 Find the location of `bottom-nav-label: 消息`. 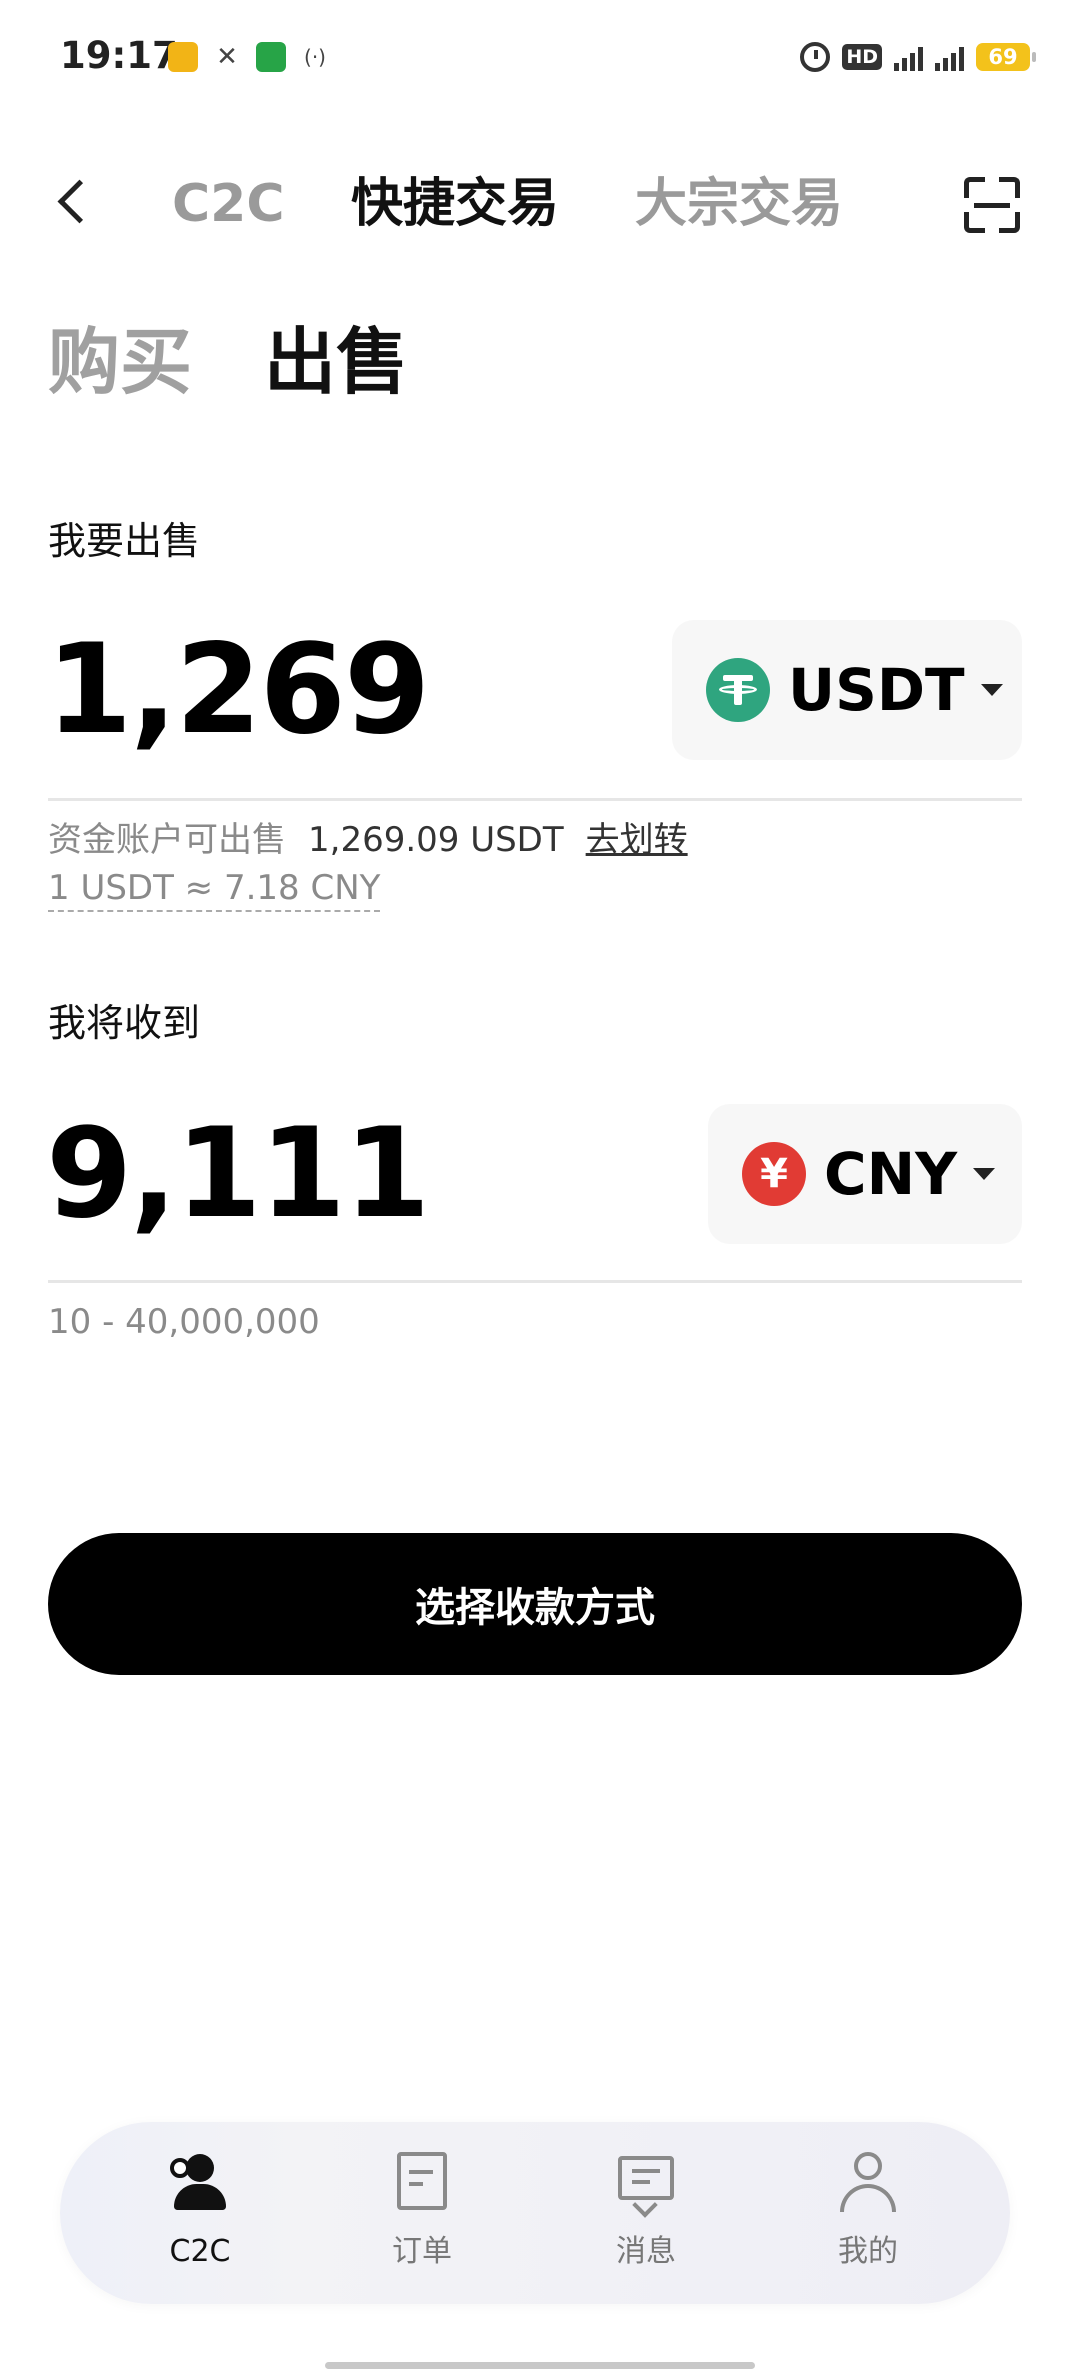

bottom-nav-label: 消息 is located at coordinates (646, 2251).